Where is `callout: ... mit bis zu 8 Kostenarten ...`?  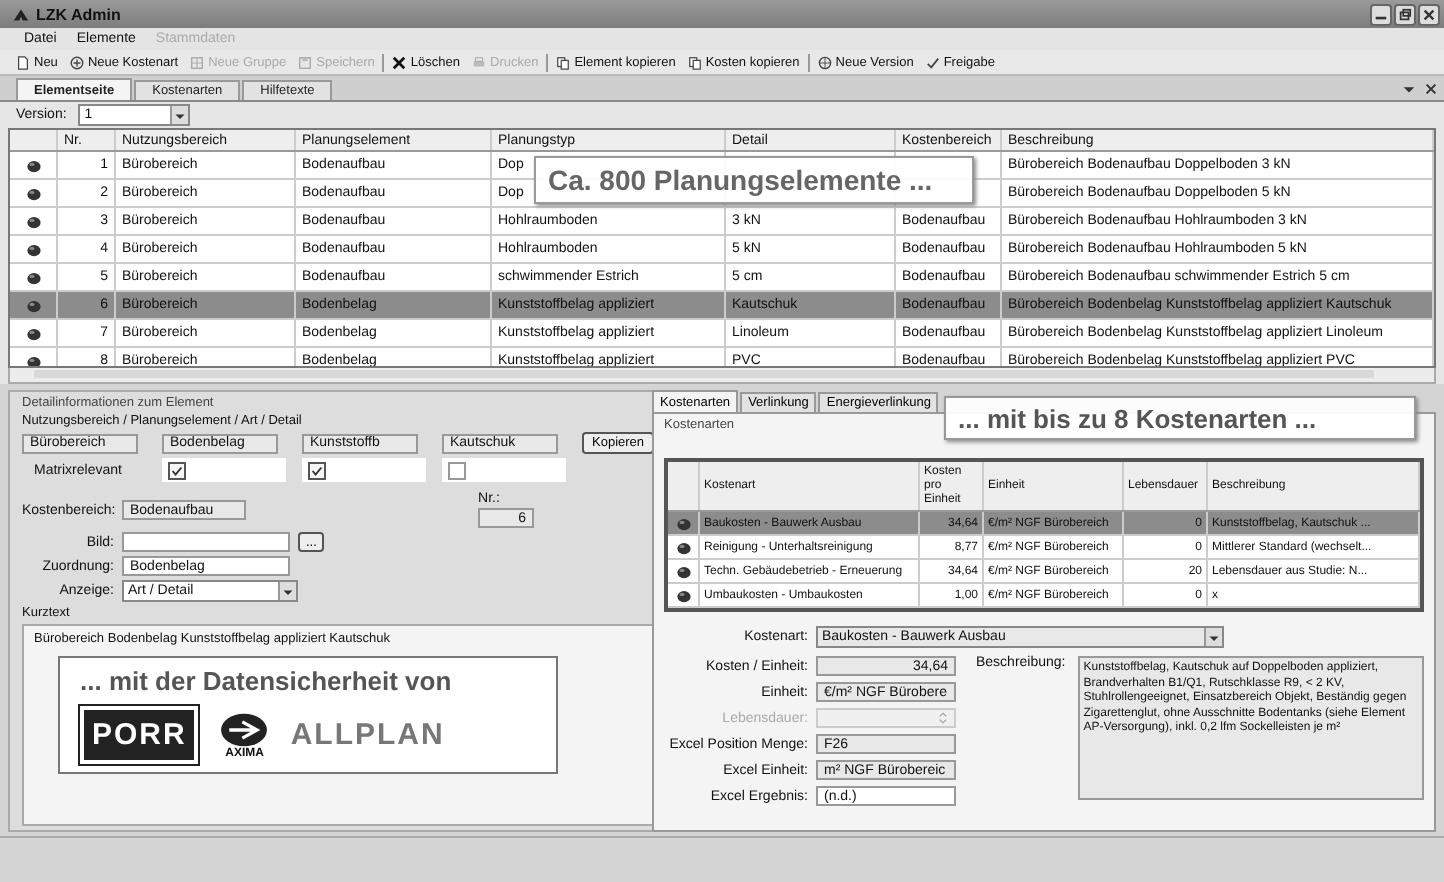 callout: ... mit bis zu 8 Kostenarten ... is located at coordinates (1180, 418).